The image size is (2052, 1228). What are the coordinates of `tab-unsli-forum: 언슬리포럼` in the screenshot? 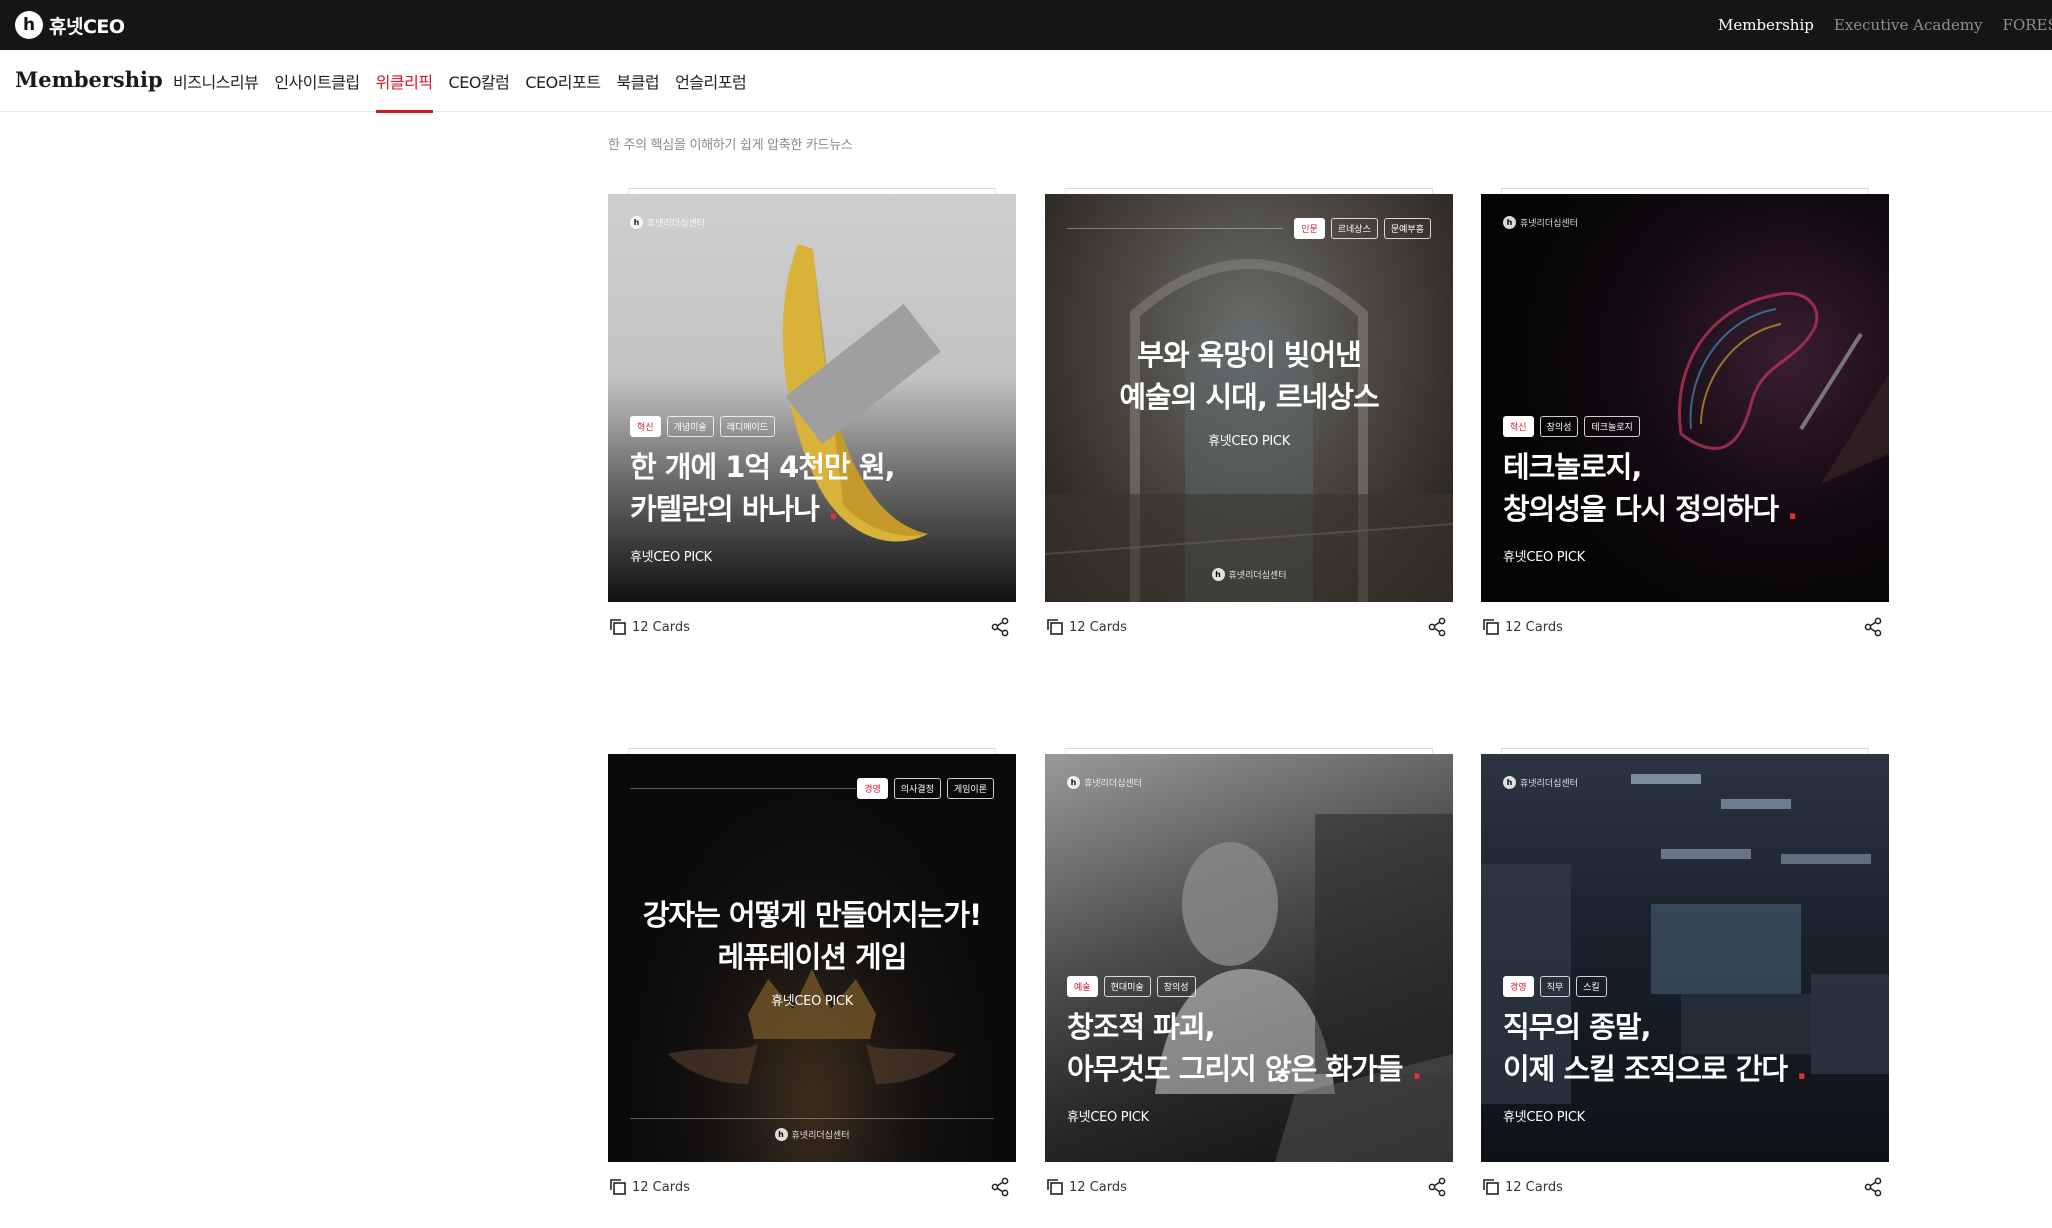 It's located at (711, 81).